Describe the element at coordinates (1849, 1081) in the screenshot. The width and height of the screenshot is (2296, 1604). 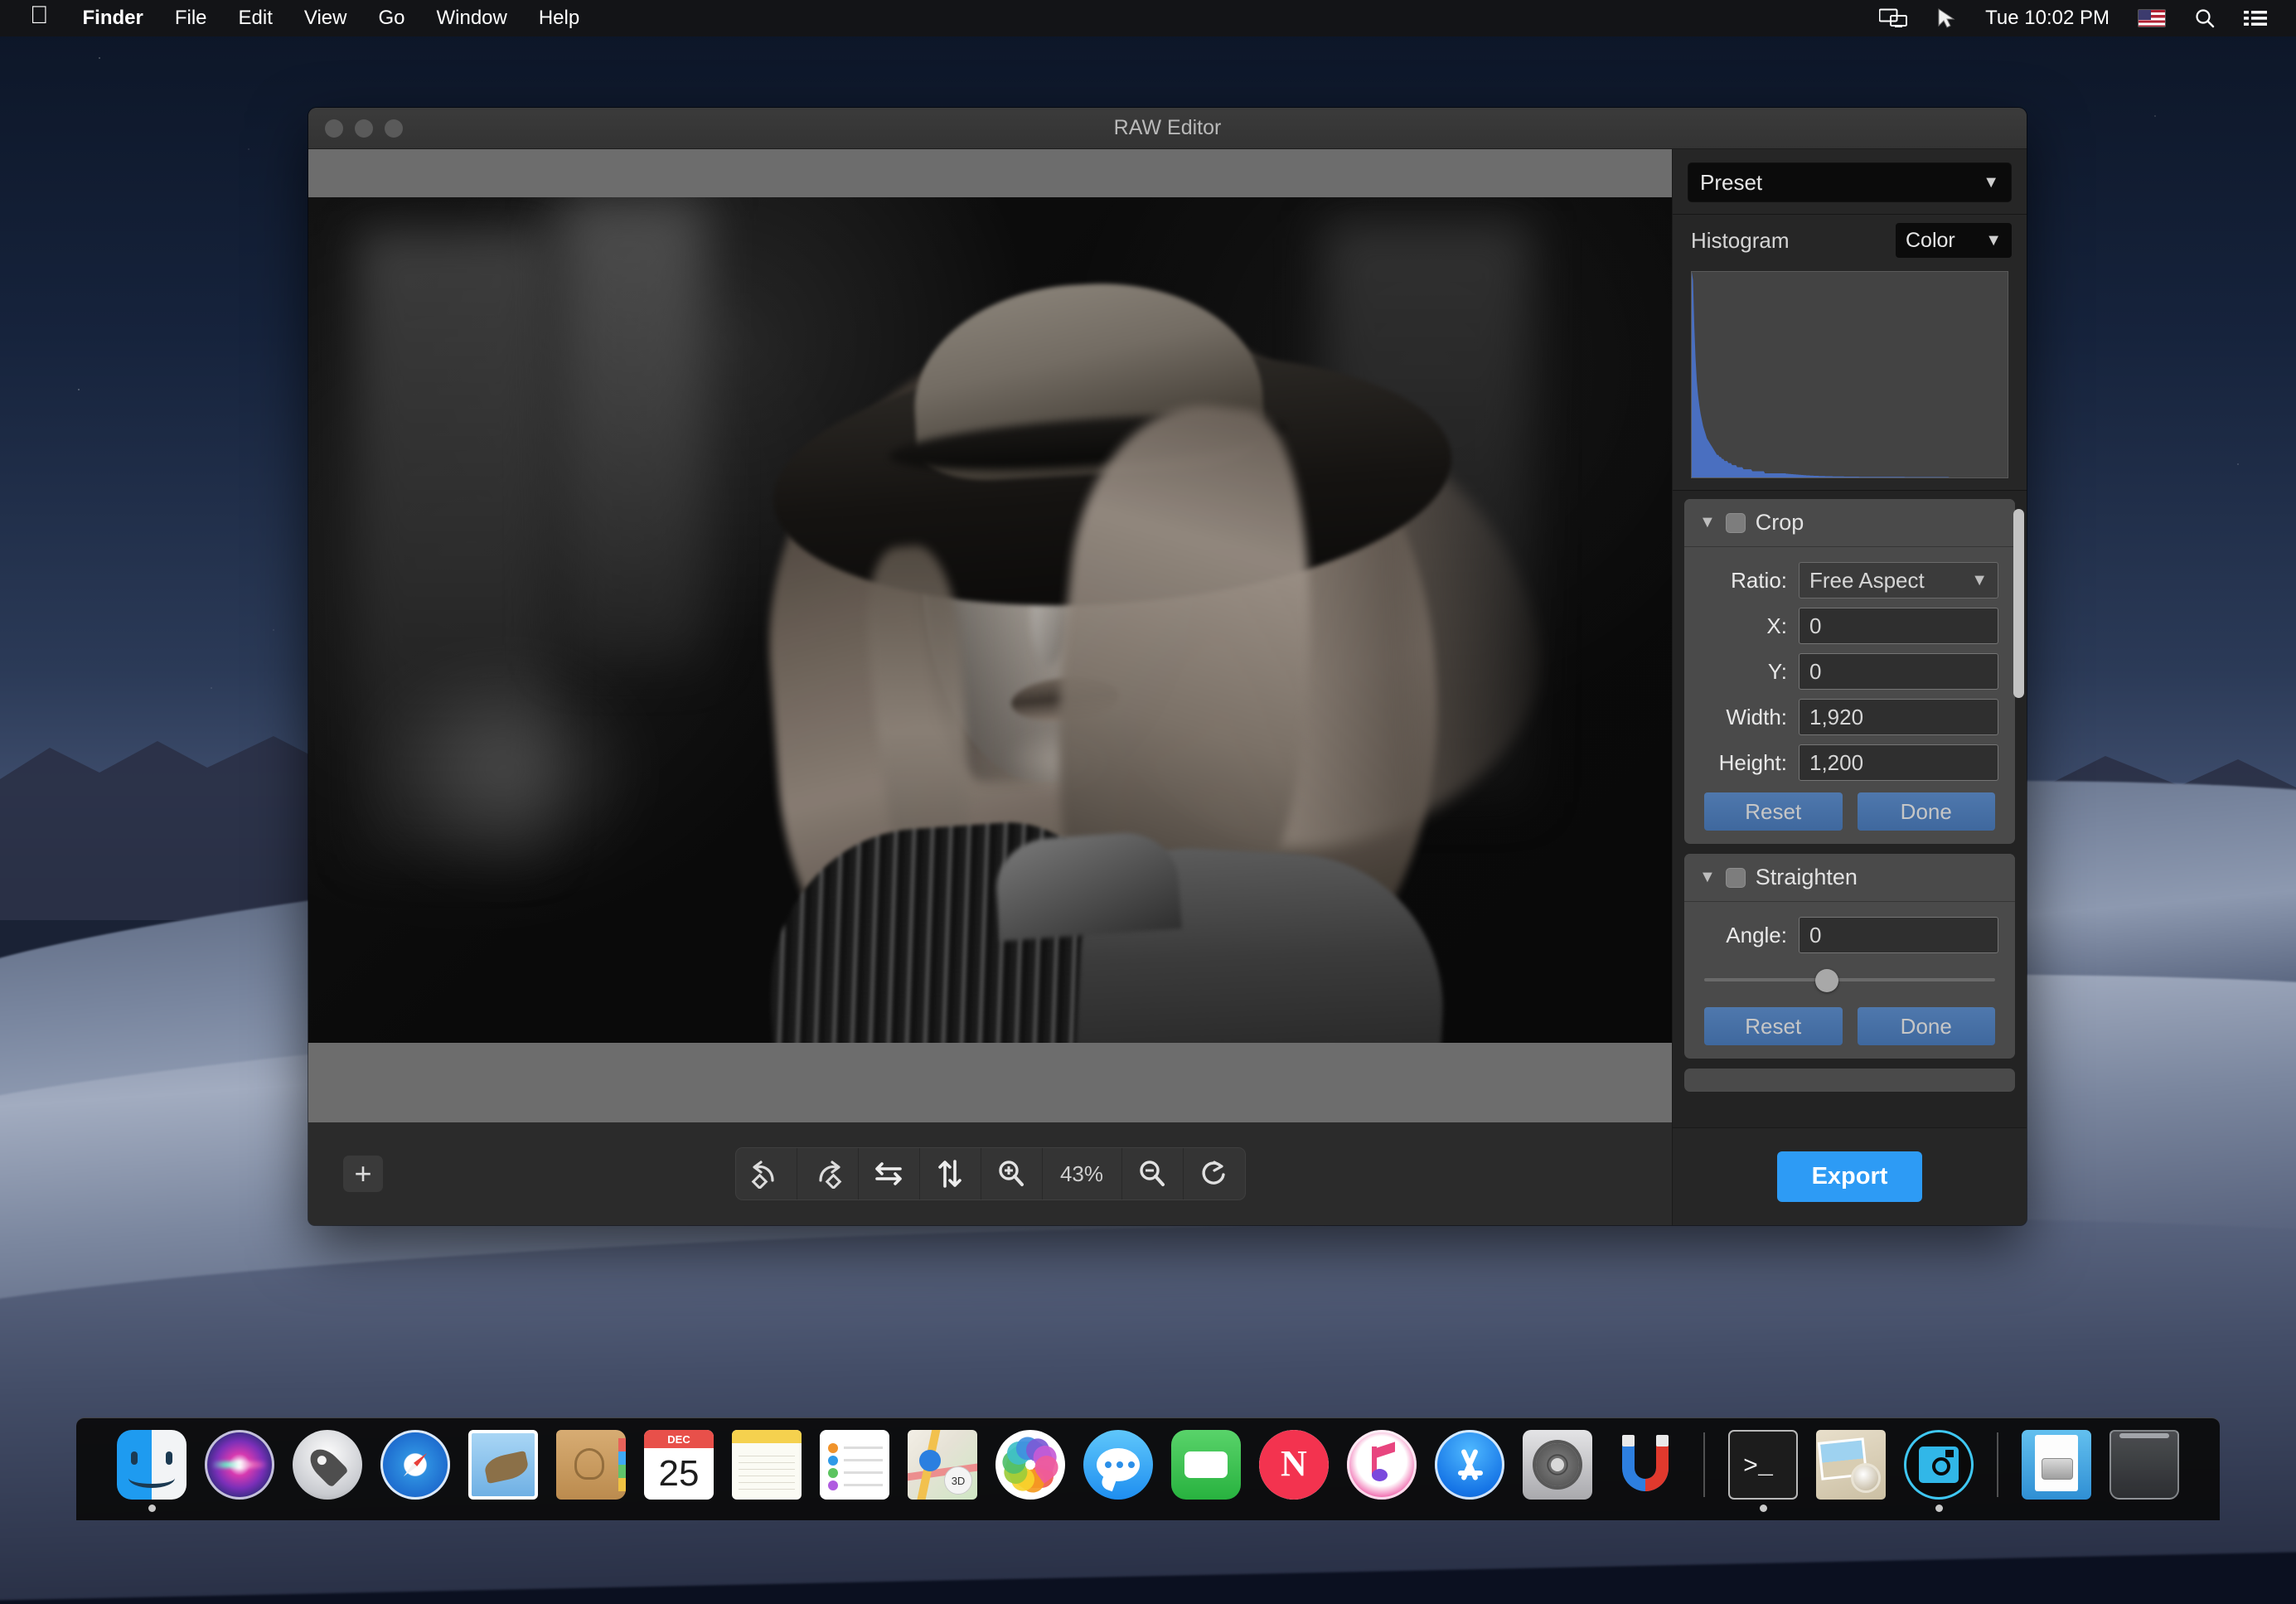
I see `next-section-partial` at that location.